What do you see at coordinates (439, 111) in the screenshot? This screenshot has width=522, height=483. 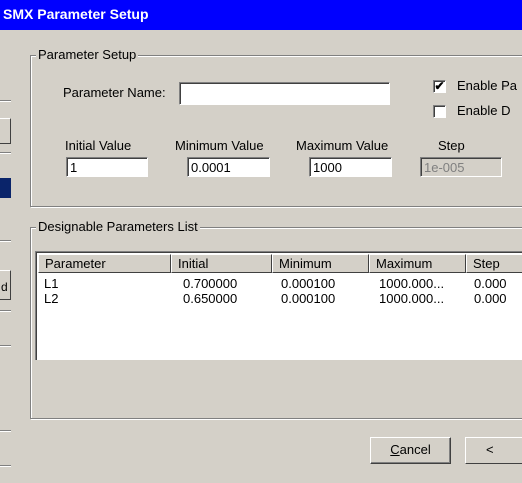 I see `enable-design-checkbox` at bounding box center [439, 111].